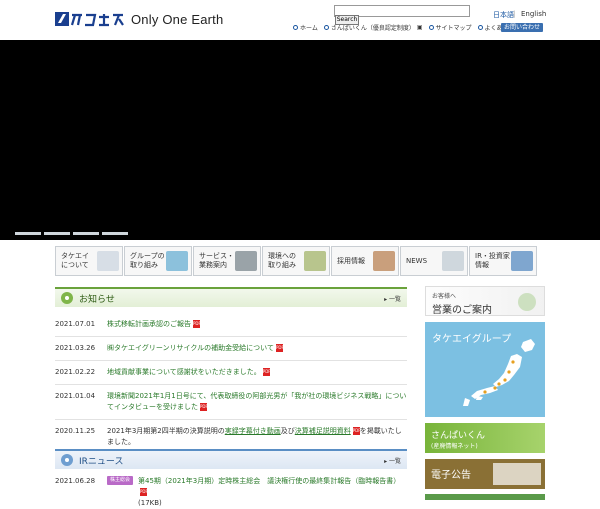  I want to click on news-link: 地域貢献事業について感謝状をいただきました。 PDF, so click(257, 372).